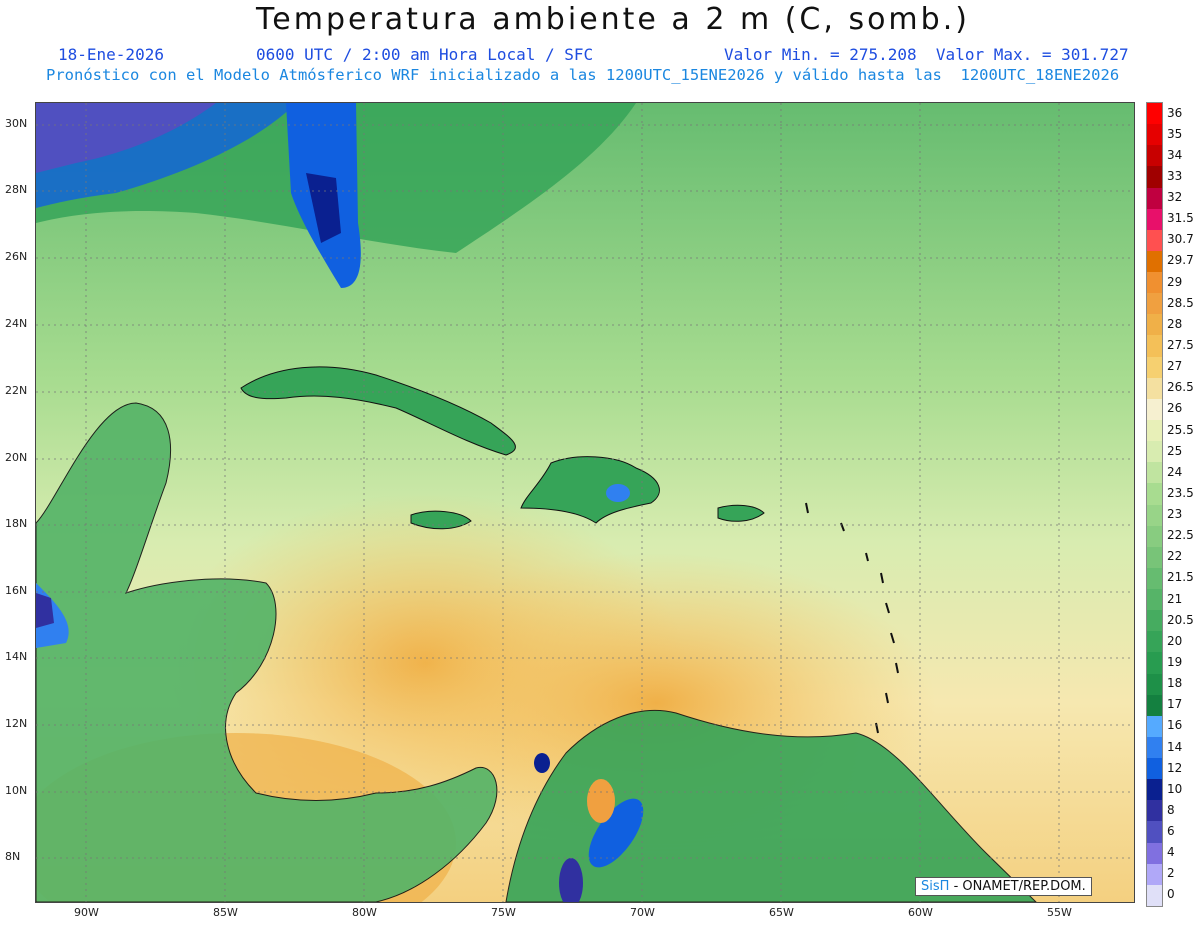  I want to click on lat-label: 8N, so click(13, 856).